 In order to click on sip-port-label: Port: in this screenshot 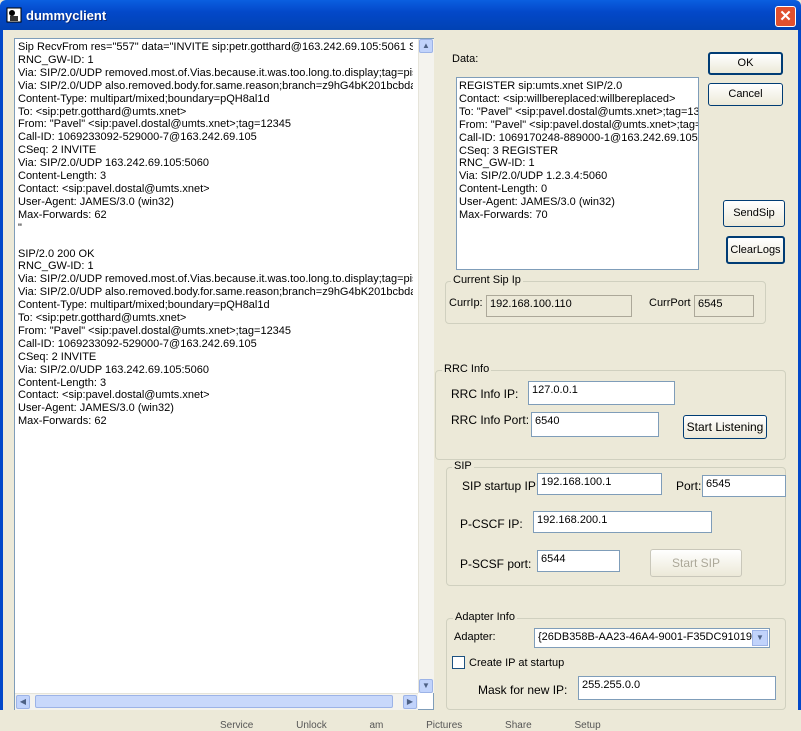, I will do `click(689, 486)`.